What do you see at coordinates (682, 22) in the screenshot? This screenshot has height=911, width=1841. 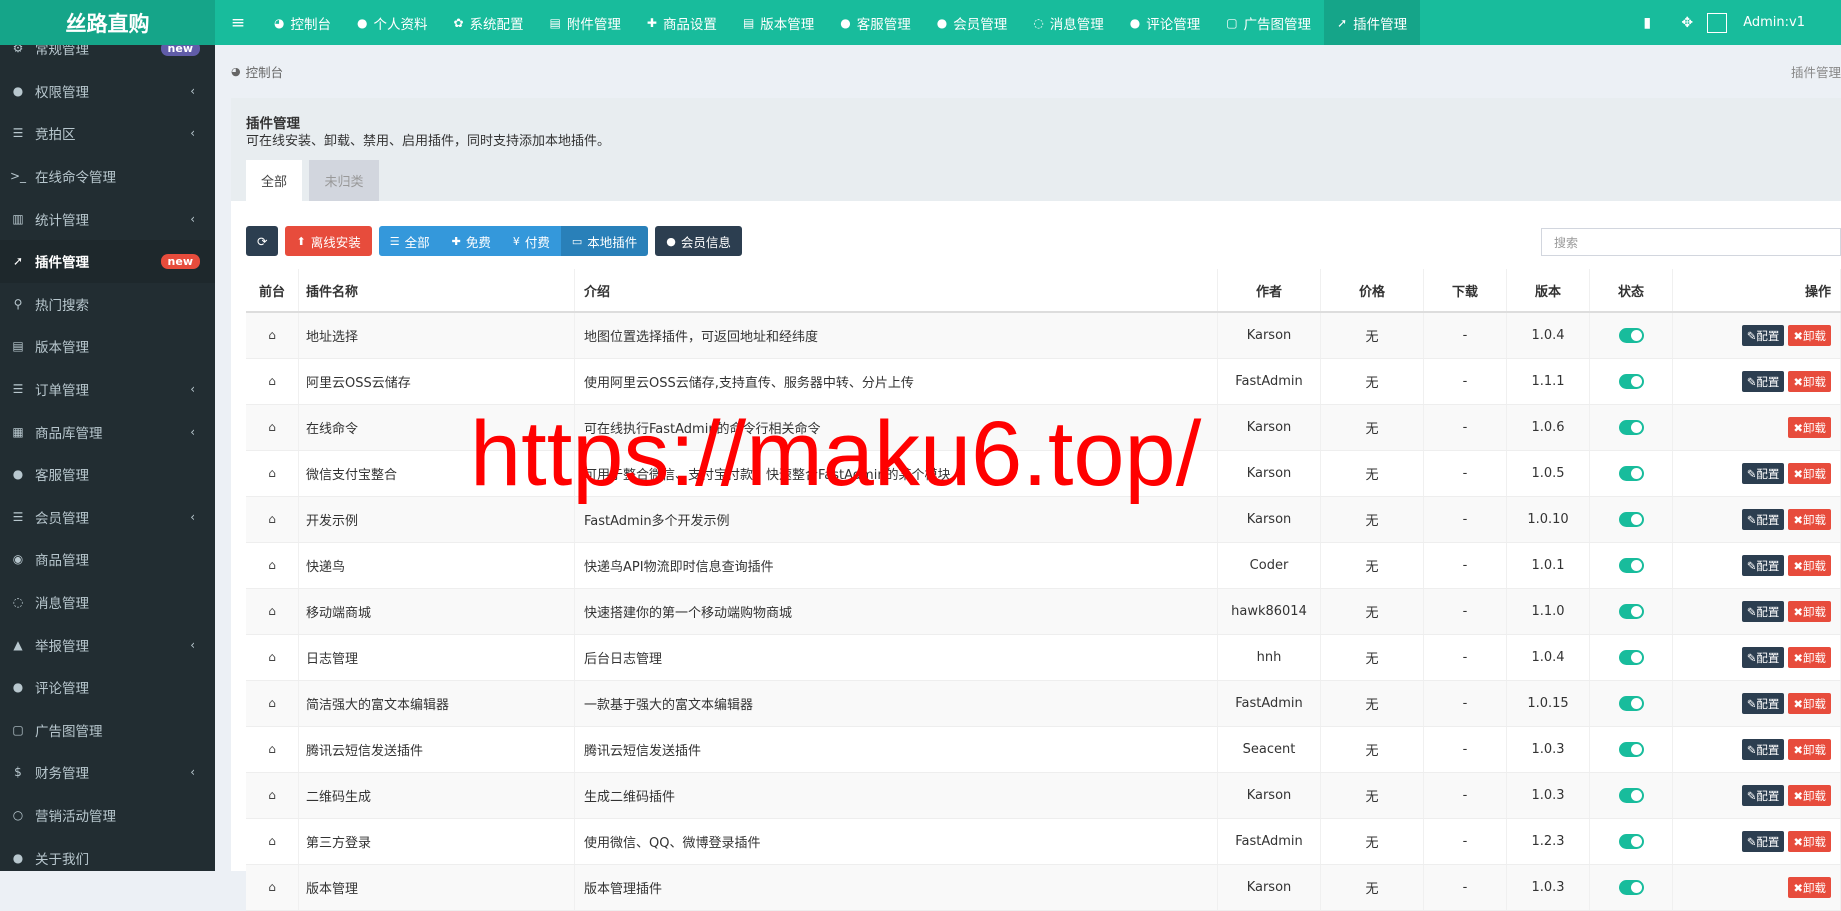 I see `topnav-item-4: ✚ 商品设置` at bounding box center [682, 22].